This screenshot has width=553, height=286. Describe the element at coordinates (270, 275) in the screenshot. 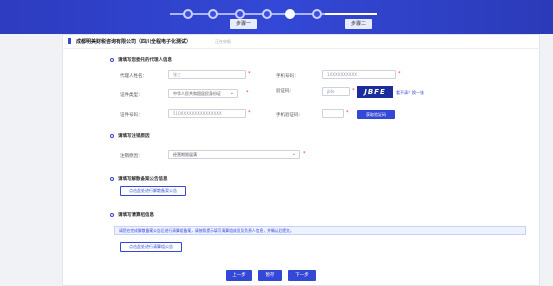

I see `save-draft-button: 暂存` at that location.